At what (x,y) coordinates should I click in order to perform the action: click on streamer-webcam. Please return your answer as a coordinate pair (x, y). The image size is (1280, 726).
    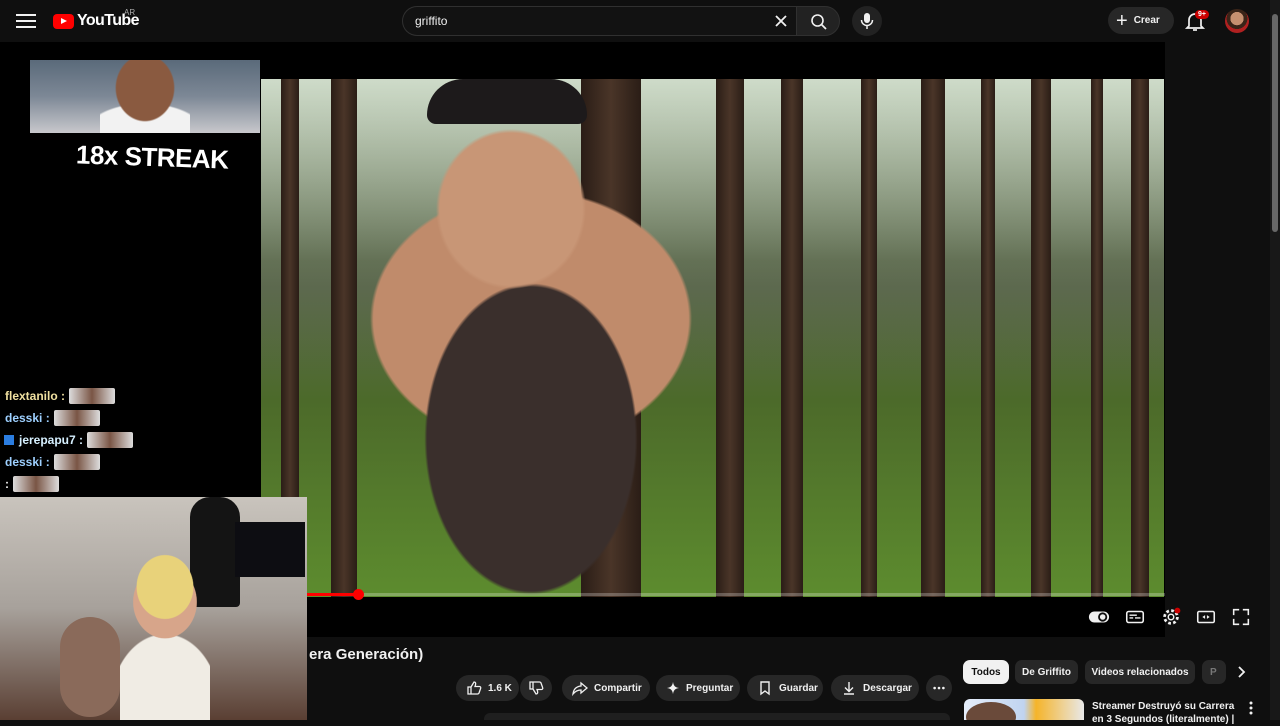
    Looking at the image, I should click on (153, 608).